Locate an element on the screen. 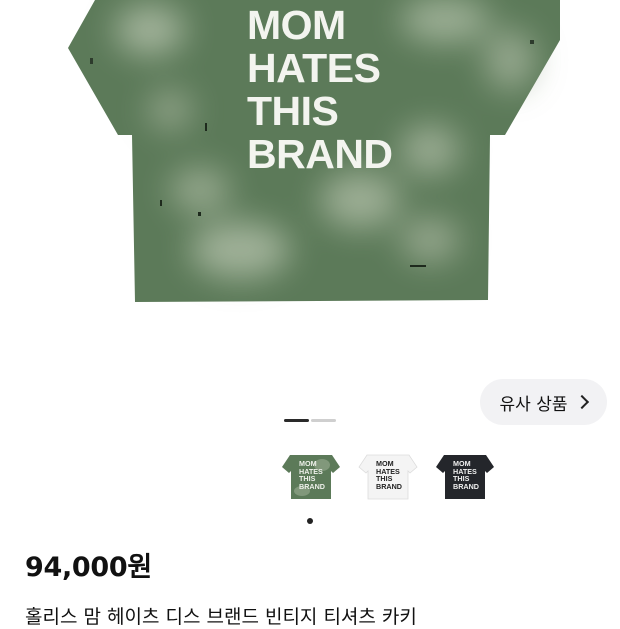 The image size is (620, 629). product-price: 94,000원 is located at coordinates (88, 567).